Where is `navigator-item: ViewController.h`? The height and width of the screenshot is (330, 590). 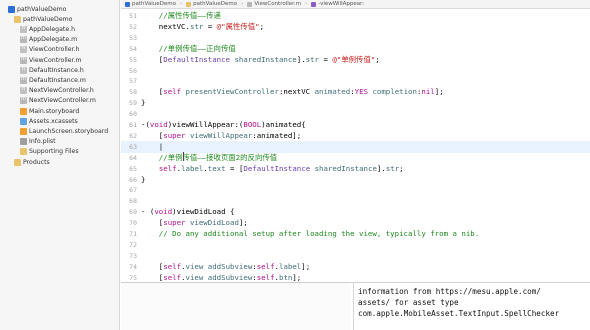 navigator-item: ViewController.h is located at coordinates (46, 50).